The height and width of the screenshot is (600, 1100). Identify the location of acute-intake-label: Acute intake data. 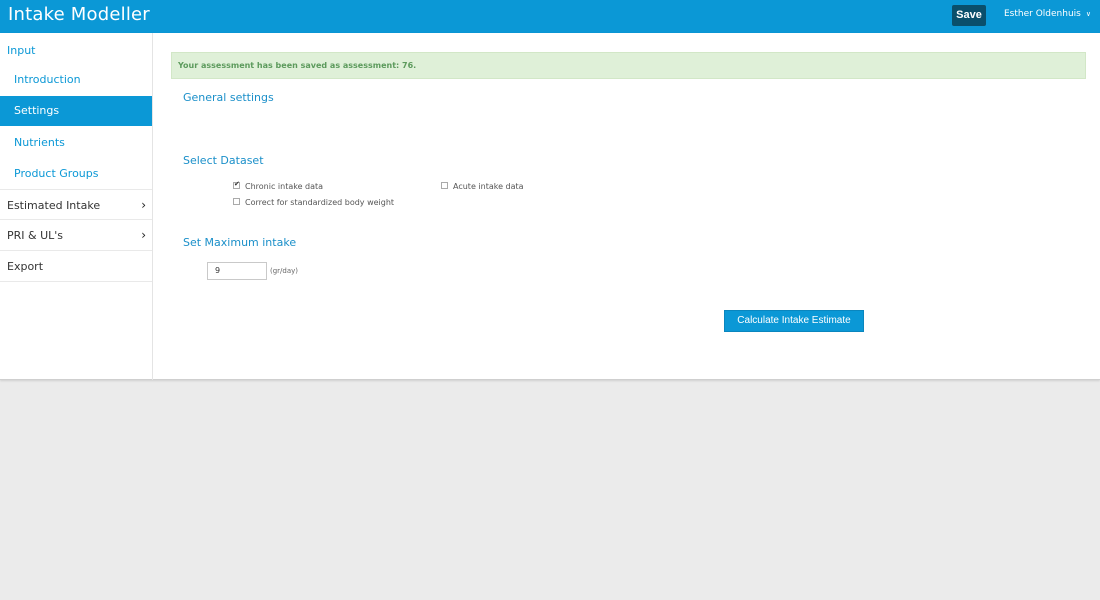
(488, 186).